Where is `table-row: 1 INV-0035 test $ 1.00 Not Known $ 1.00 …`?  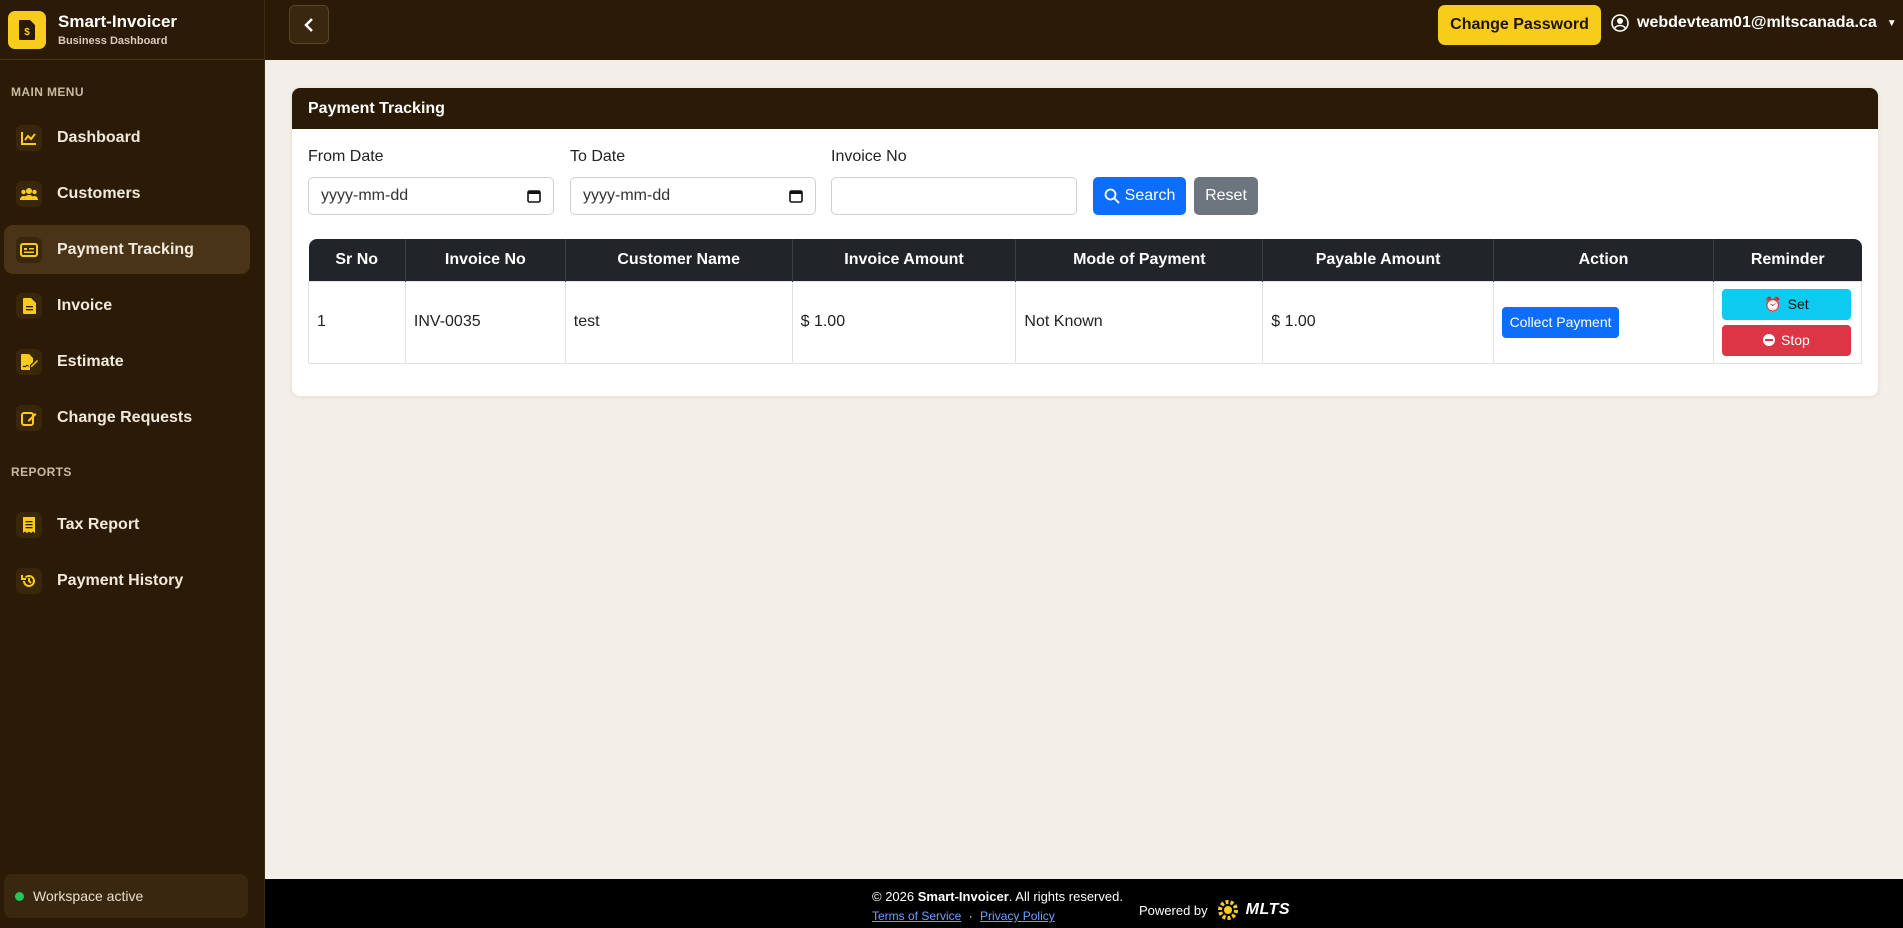 table-row: 1 INV-0035 test $ 1.00 Not Known $ 1.00 … is located at coordinates (1085, 322).